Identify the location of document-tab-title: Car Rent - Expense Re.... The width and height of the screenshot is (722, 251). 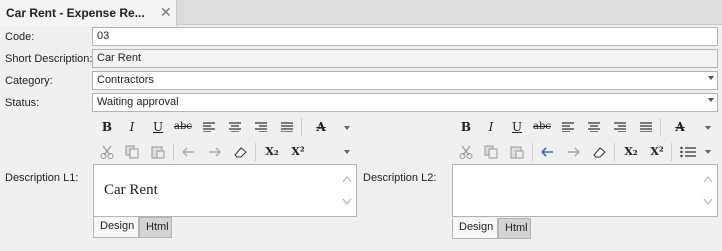
(75, 13).